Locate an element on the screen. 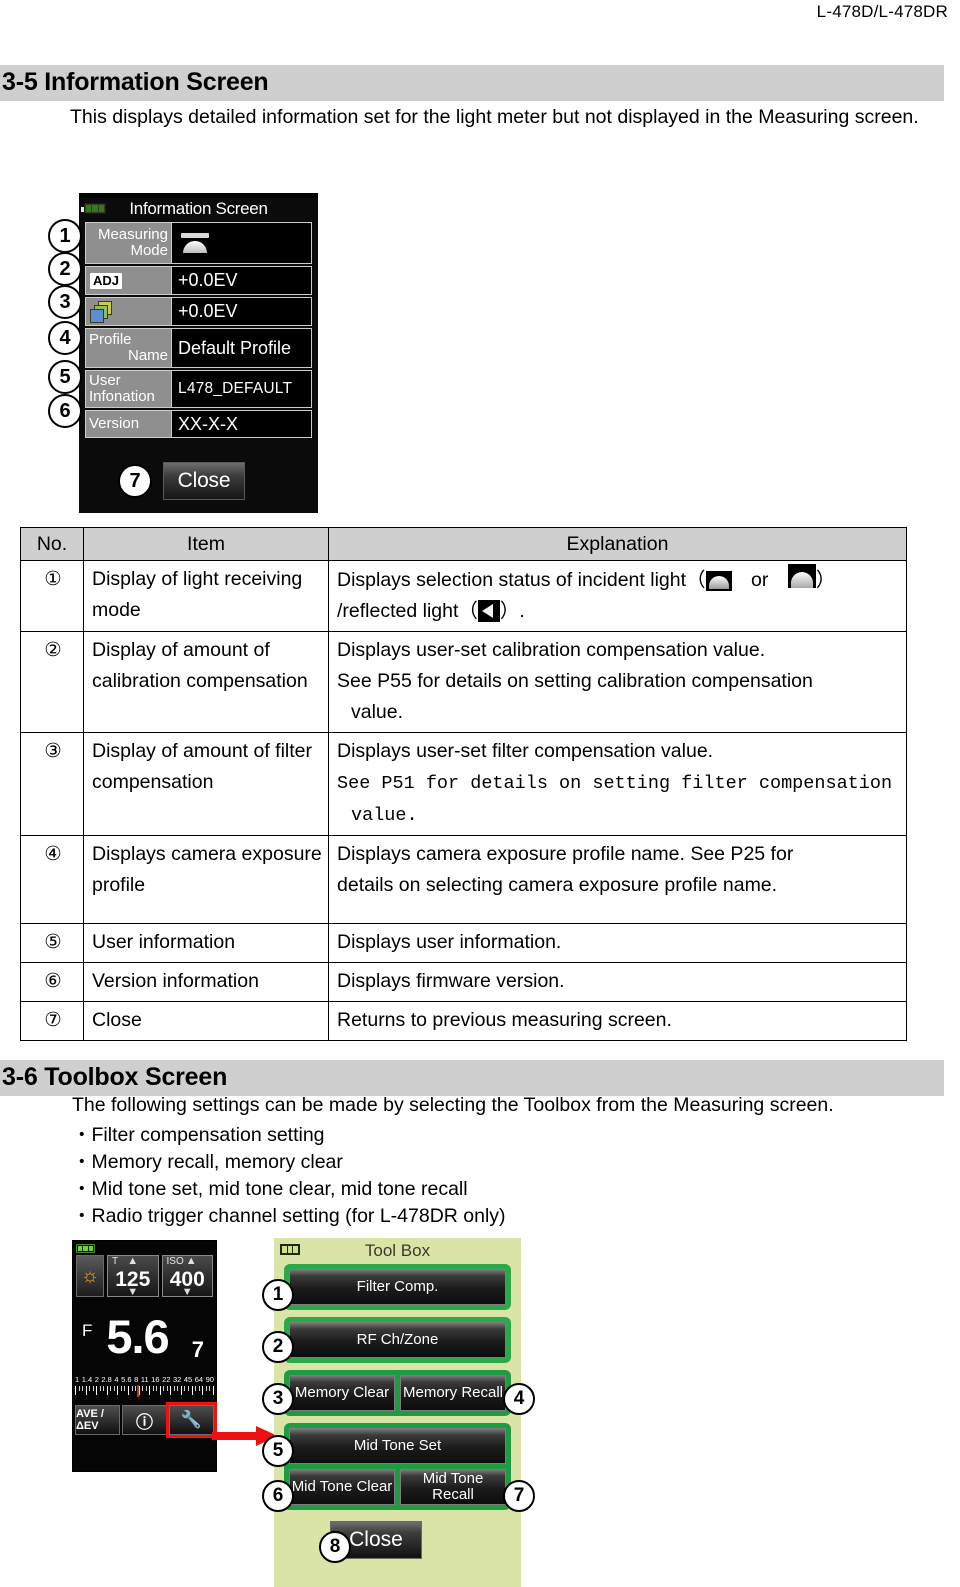 The height and width of the screenshot is (1587, 960). information-screen-titlebar: Information Screen is located at coordinates (198, 210).